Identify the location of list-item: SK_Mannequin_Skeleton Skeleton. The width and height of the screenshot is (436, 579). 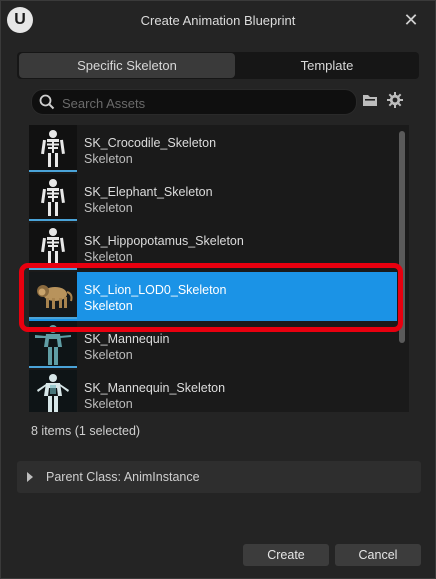
(213, 391).